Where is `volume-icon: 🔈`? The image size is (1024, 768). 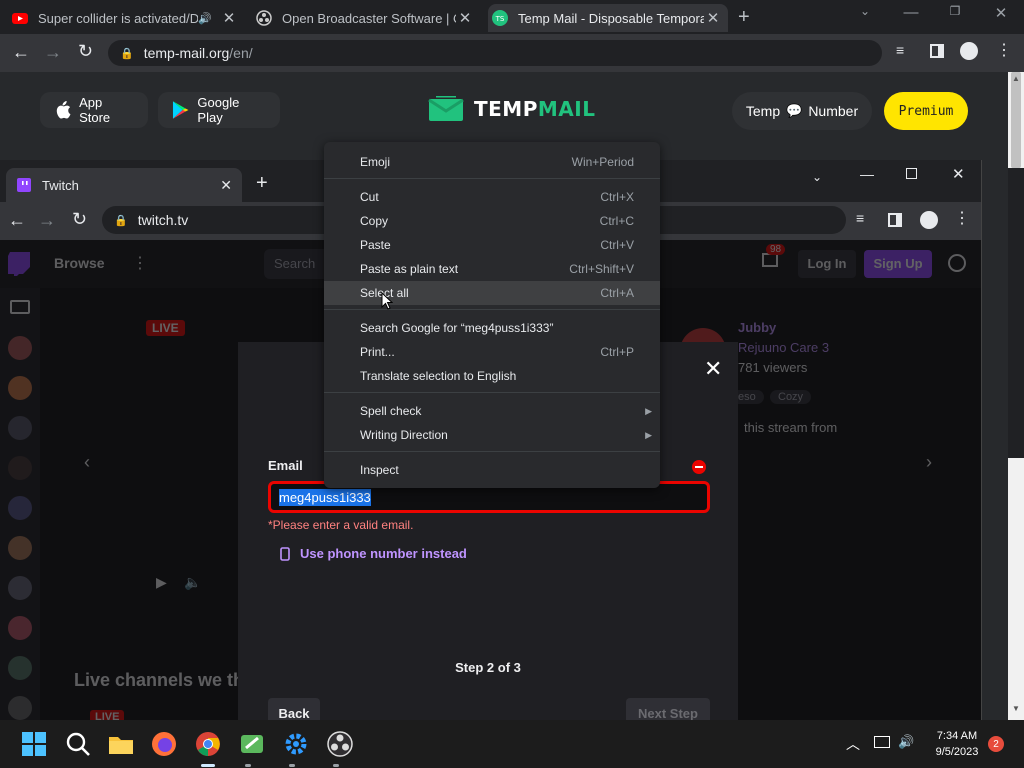
volume-icon: 🔈 is located at coordinates (192, 582).